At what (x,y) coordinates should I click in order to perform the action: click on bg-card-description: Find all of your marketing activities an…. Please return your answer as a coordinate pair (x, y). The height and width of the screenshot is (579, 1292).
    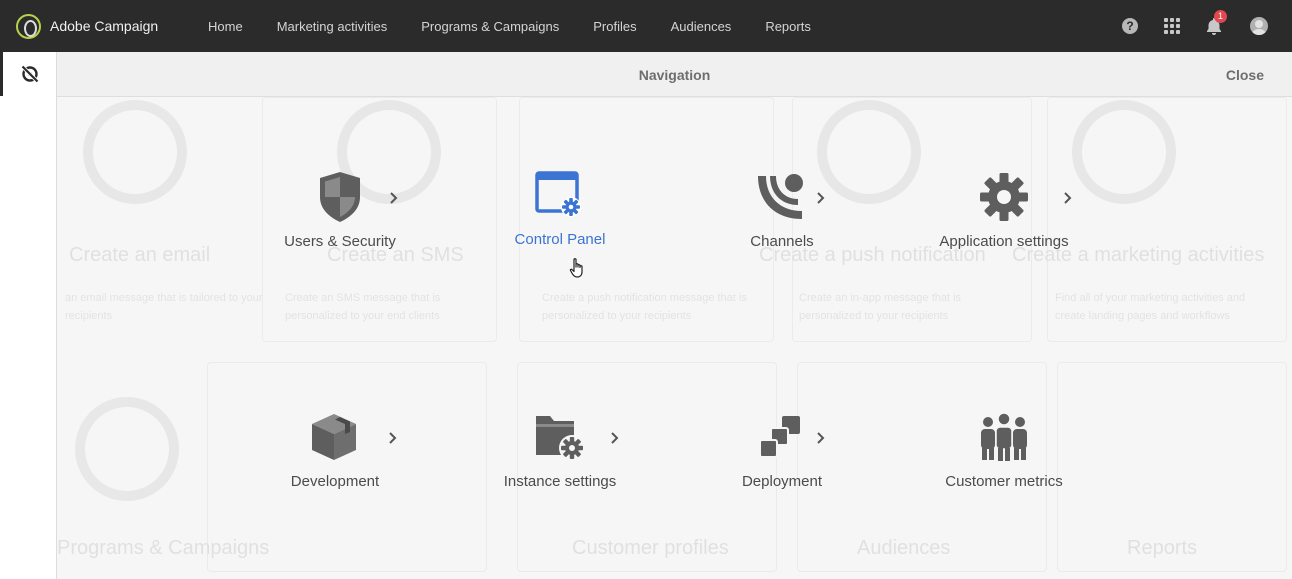
    Looking at the image, I should click on (1150, 307).